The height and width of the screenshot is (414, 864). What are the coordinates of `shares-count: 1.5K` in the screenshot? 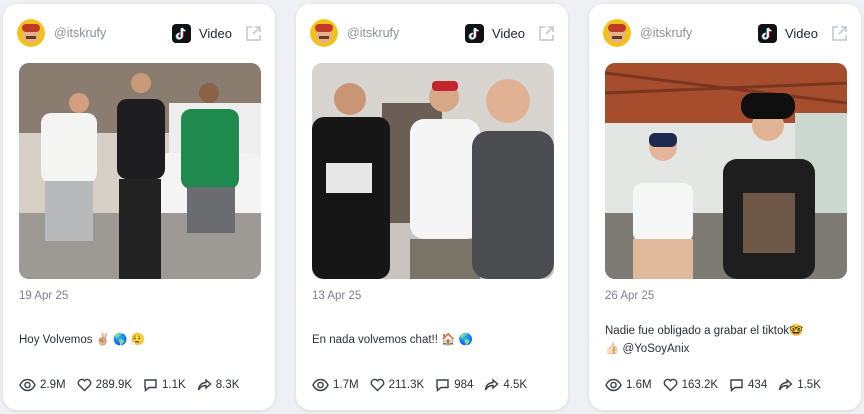 It's located at (809, 385).